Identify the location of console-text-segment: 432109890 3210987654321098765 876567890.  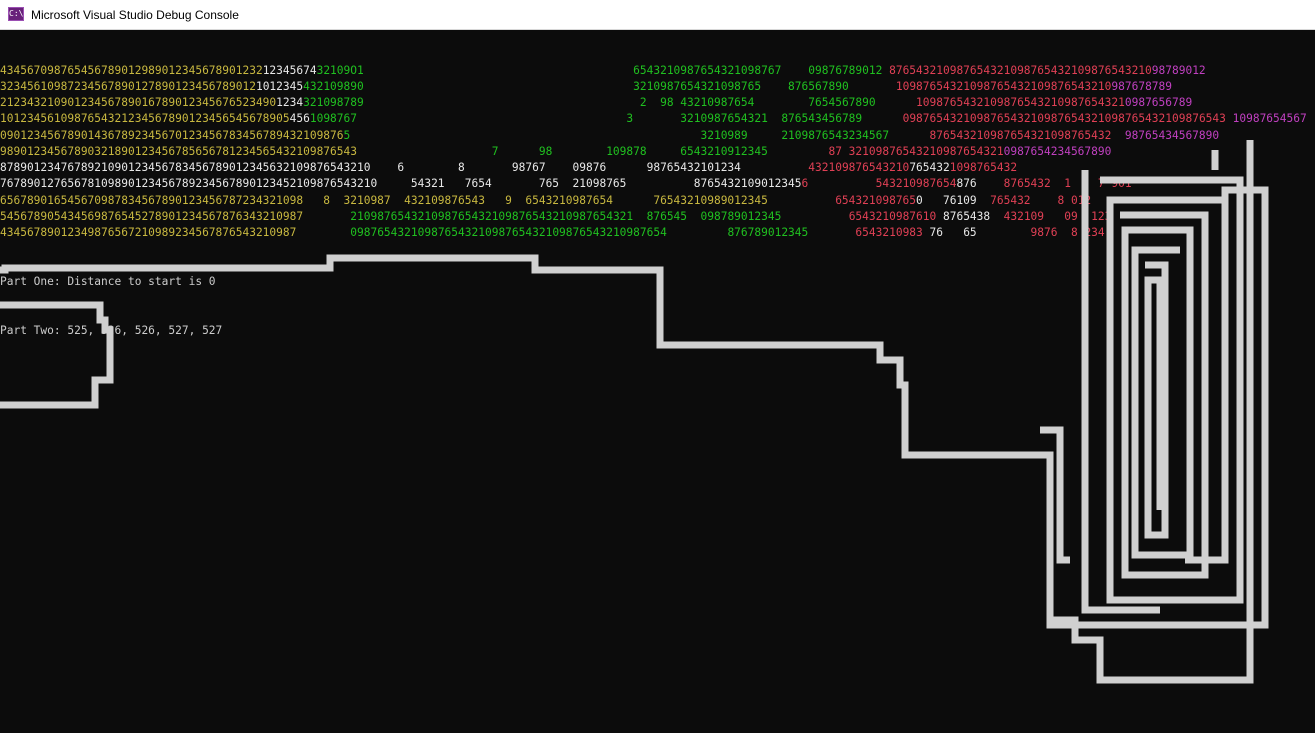
(599, 86).